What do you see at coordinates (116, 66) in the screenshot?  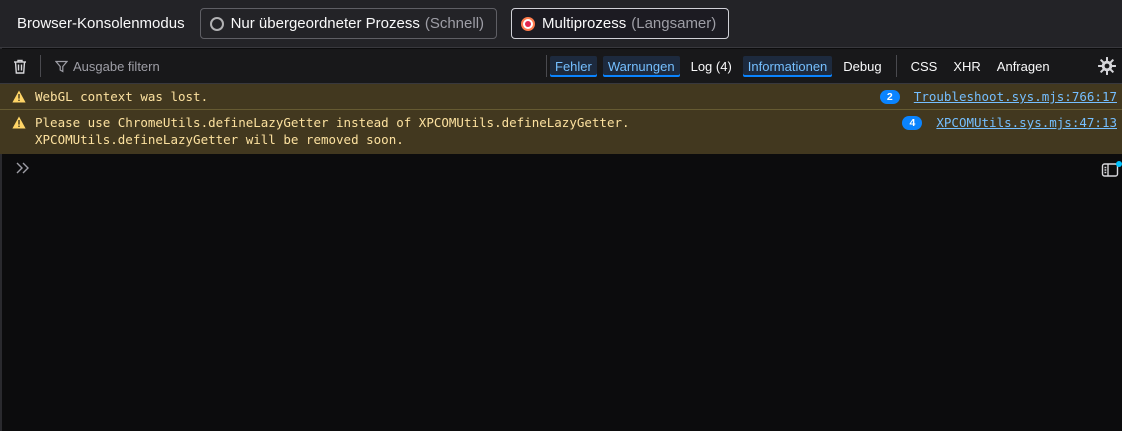 I see `filter-placeholder: Ausgabe filtern` at bounding box center [116, 66].